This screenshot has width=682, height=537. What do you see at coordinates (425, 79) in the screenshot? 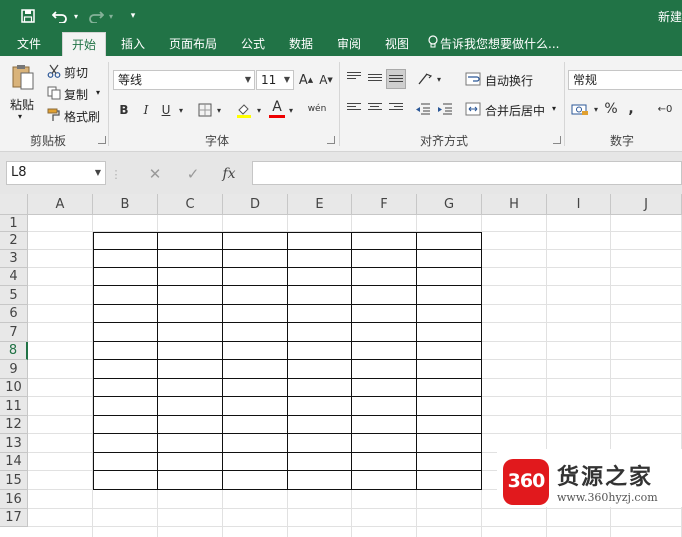
I see `orientation-icon` at bounding box center [425, 79].